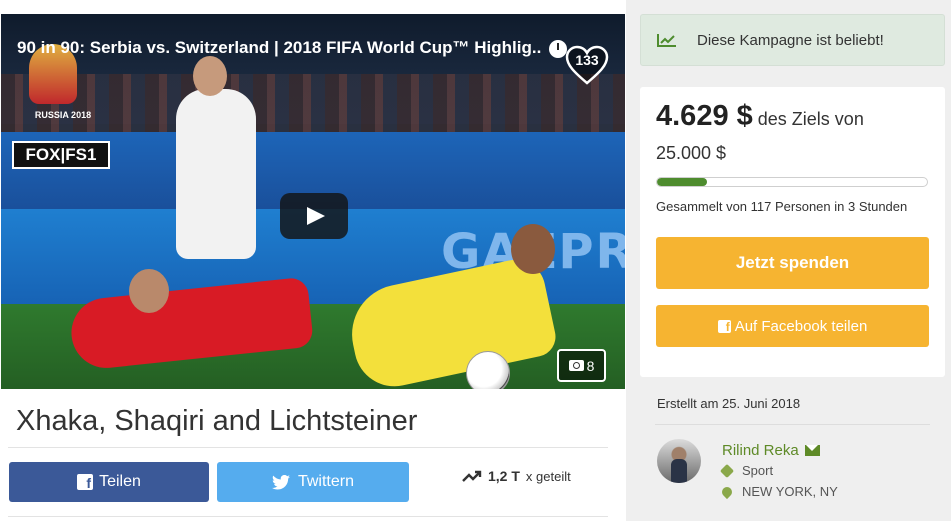 This screenshot has width=951, height=521. What do you see at coordinates (120, 481) in the screenshot?
I see `facebook-share-label: Teilen` at bounding box center [120, 481].